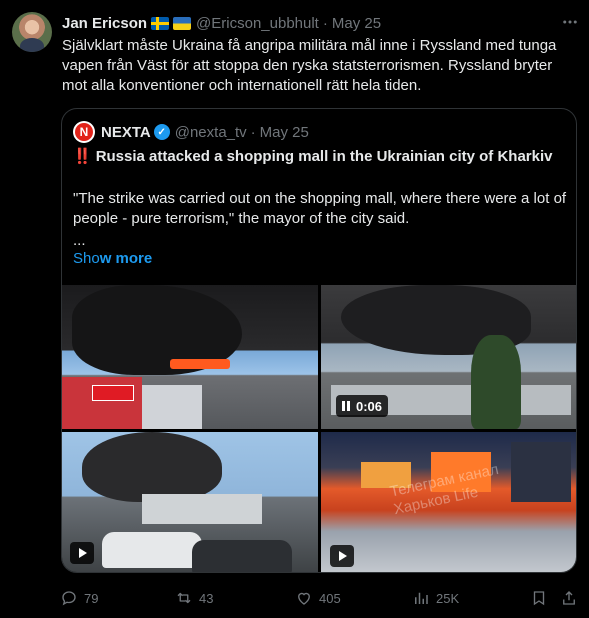 This screenshot has width=589, height=618. What do you see at coordinates (284, 132) in the screenshot?
I see `quoted-tweet-date: May 25` at bounding box center [284, 132].